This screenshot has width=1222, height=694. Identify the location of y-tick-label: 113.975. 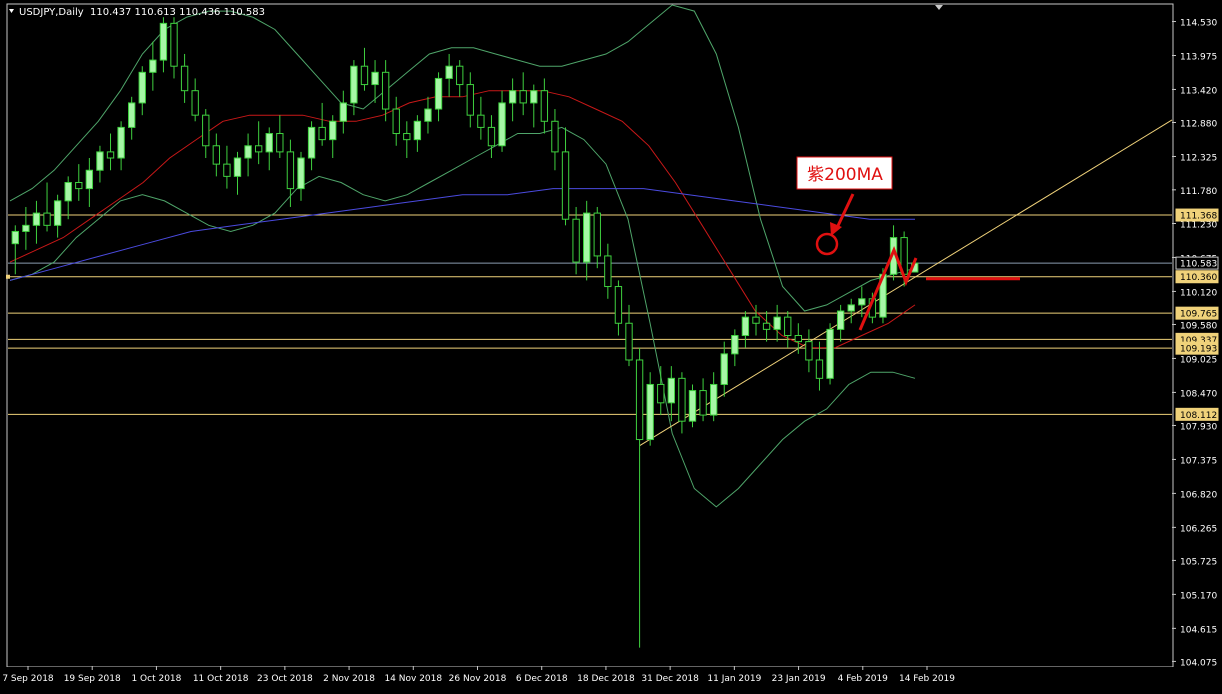
(1198, 57).